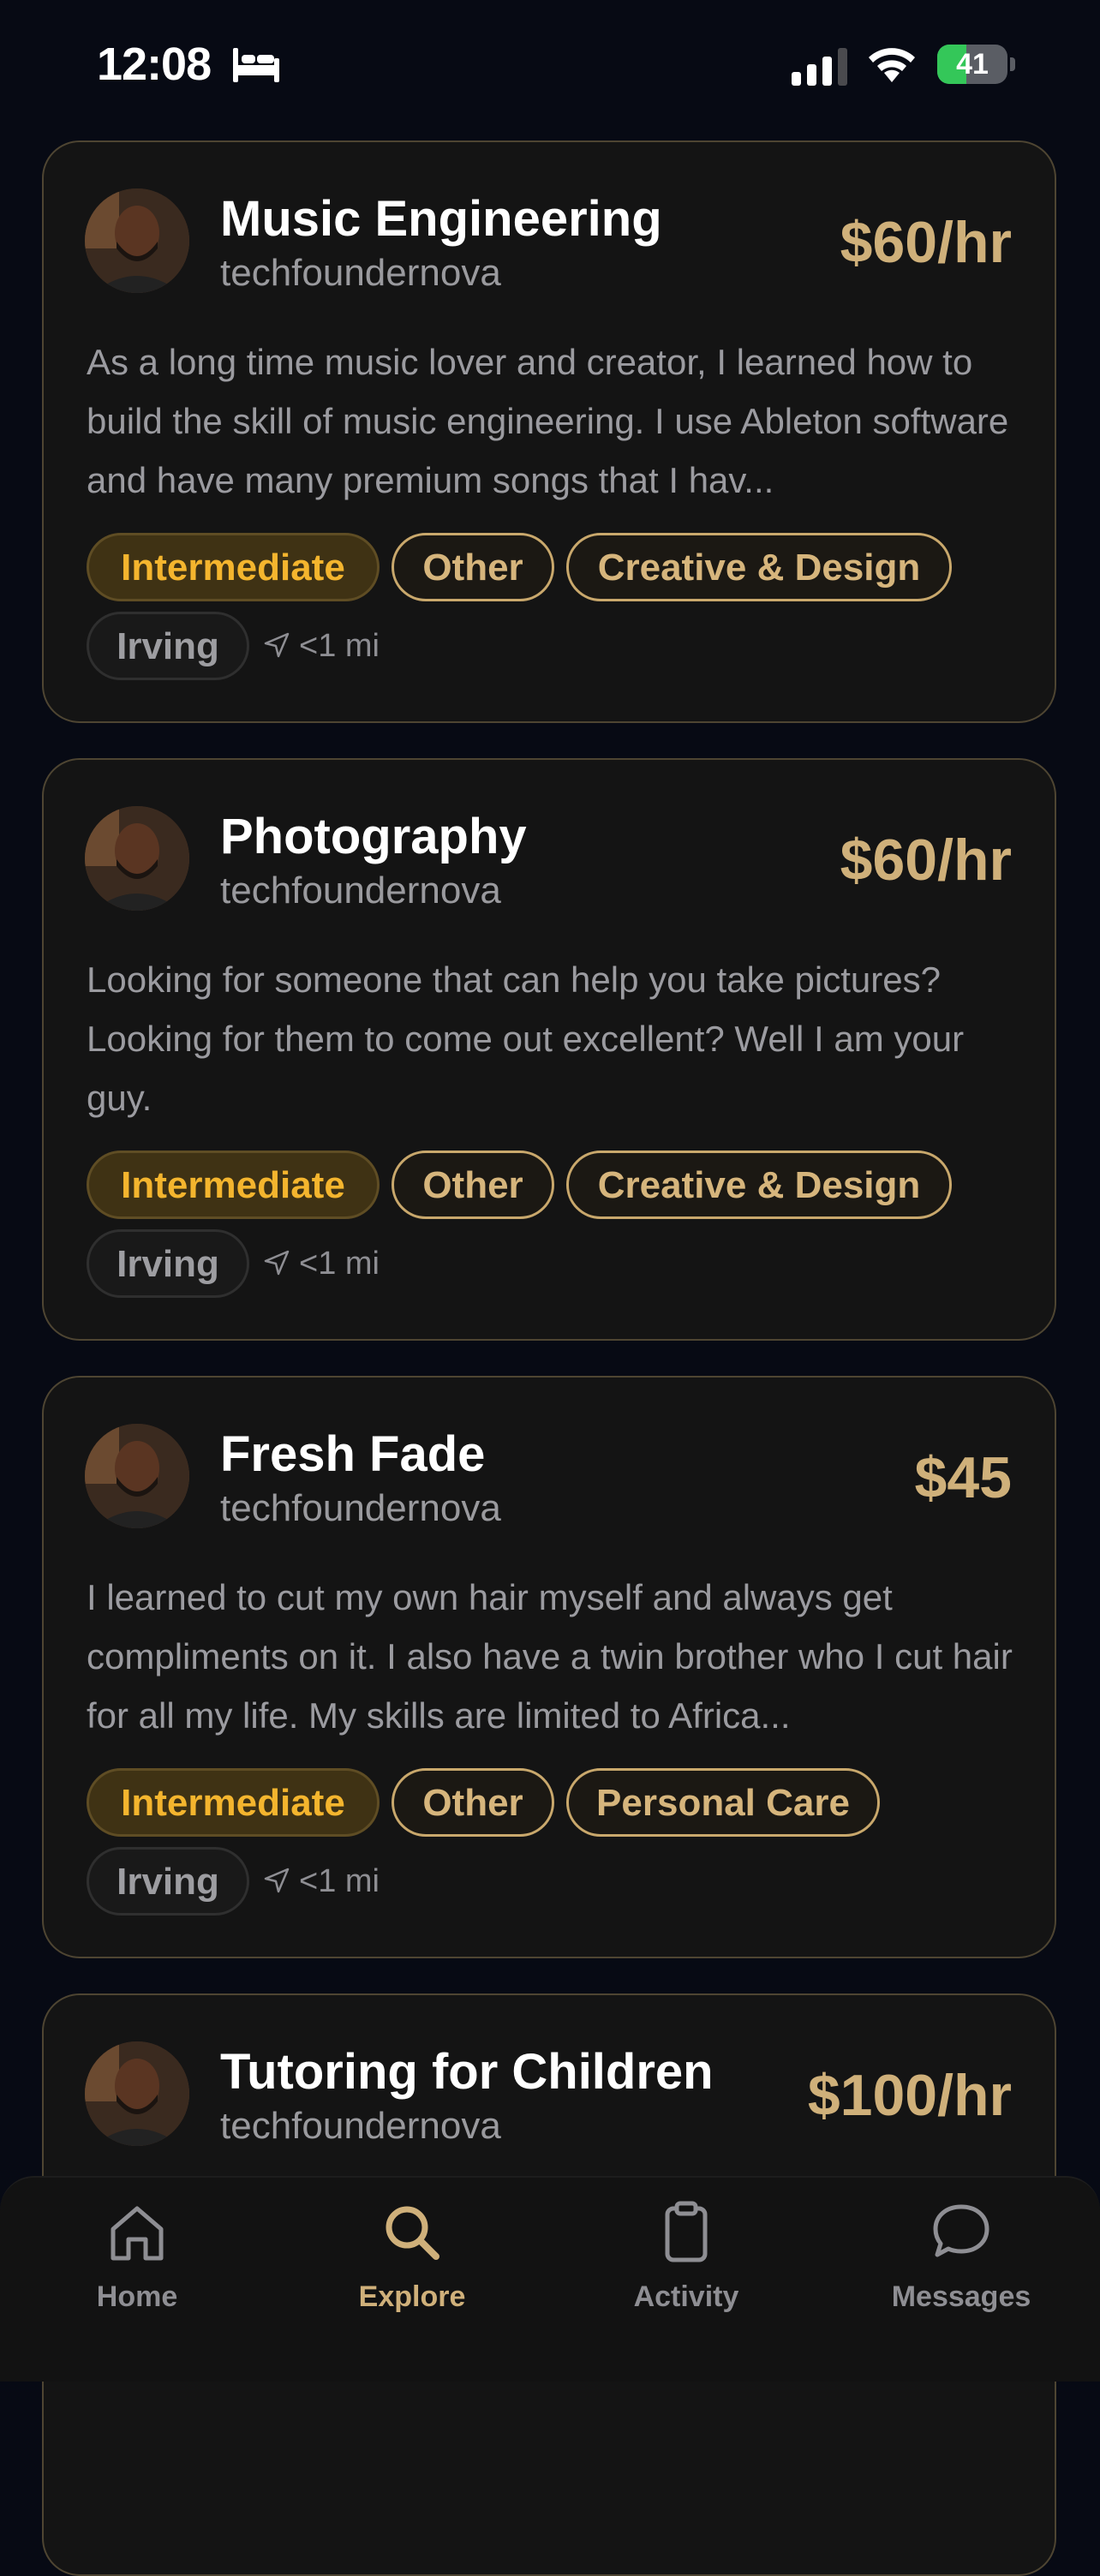 This screenshot has width=1100, height=2576. I want to click on tab-messages: Messages, so click(961, 2263).